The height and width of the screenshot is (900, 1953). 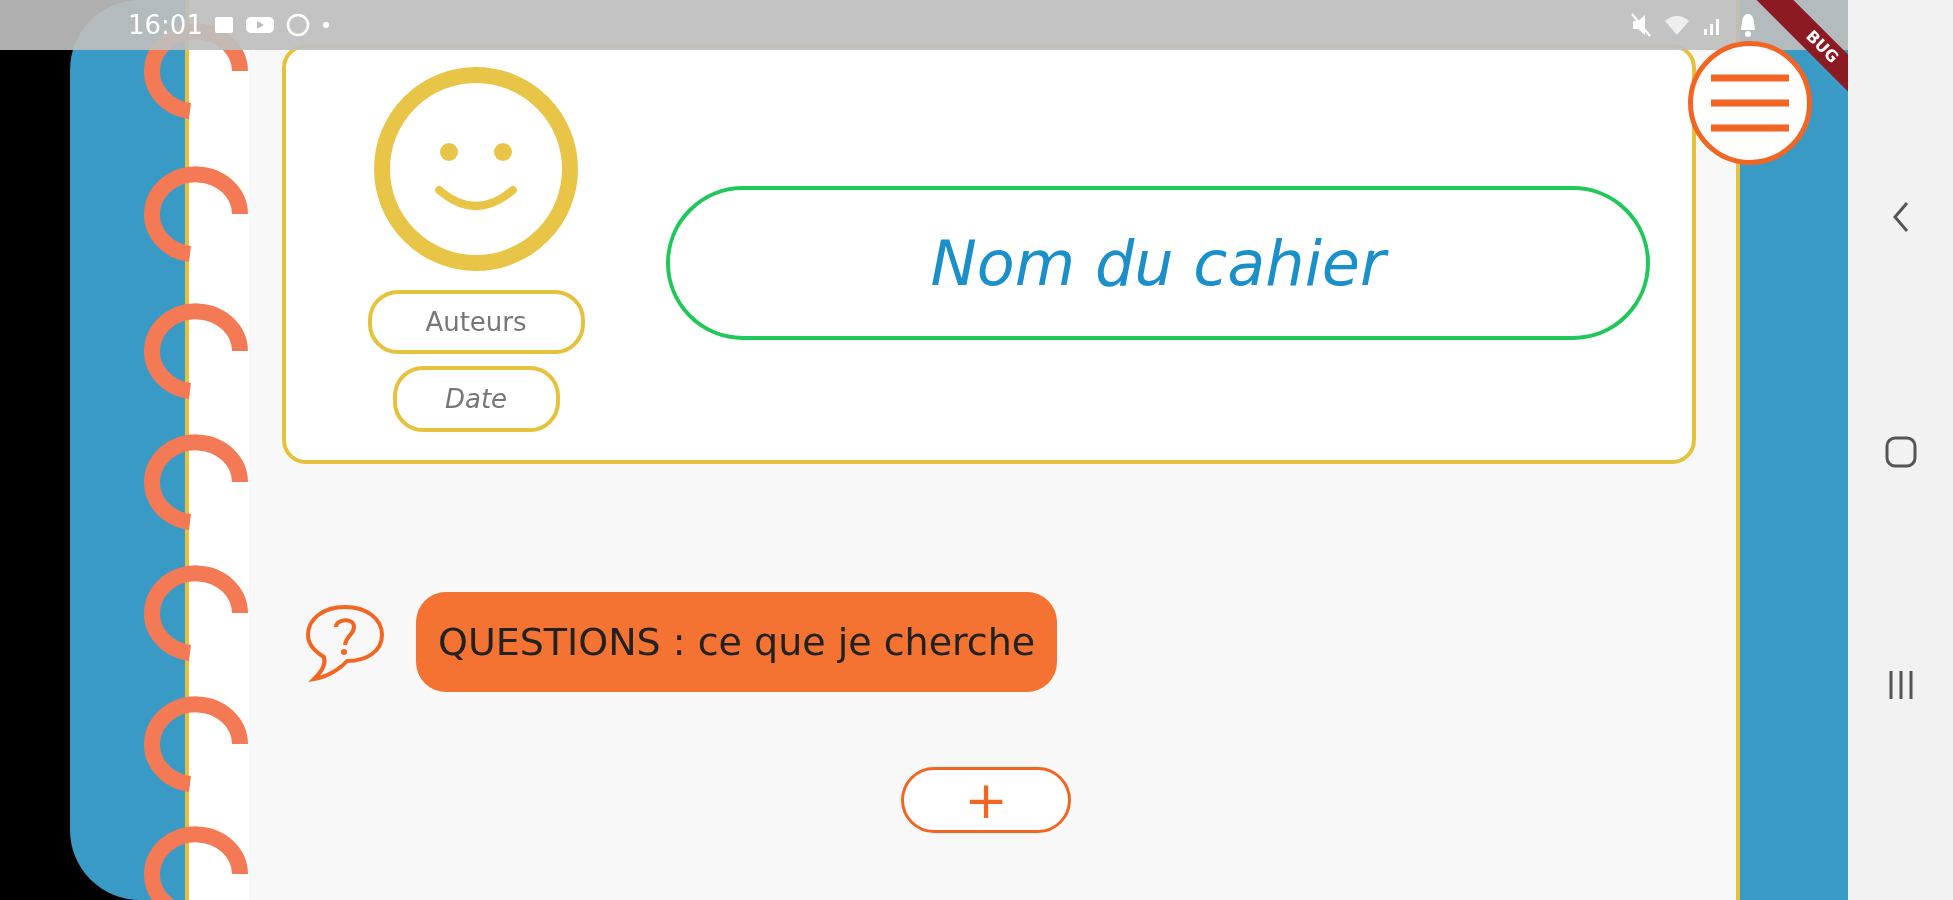 What do you see at coordinates (737, 642) in the screenshot?
I see `section-label: QUESTIONS : ce que je cherche` at bounding box center [737, 642].